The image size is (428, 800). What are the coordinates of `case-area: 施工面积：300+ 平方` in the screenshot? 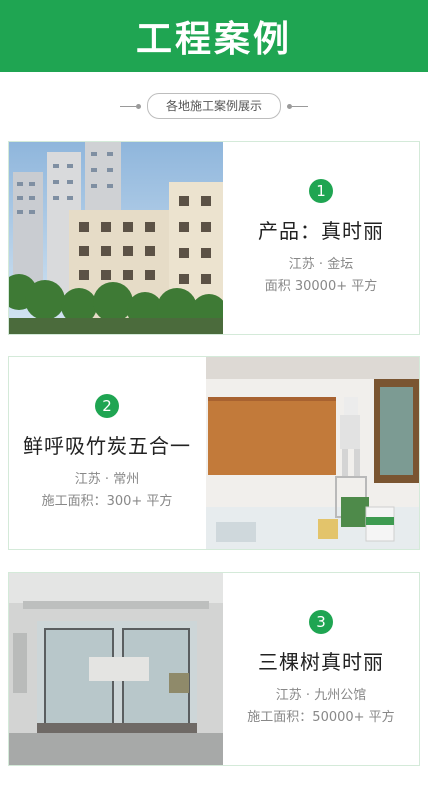 It's located at (107, 501).